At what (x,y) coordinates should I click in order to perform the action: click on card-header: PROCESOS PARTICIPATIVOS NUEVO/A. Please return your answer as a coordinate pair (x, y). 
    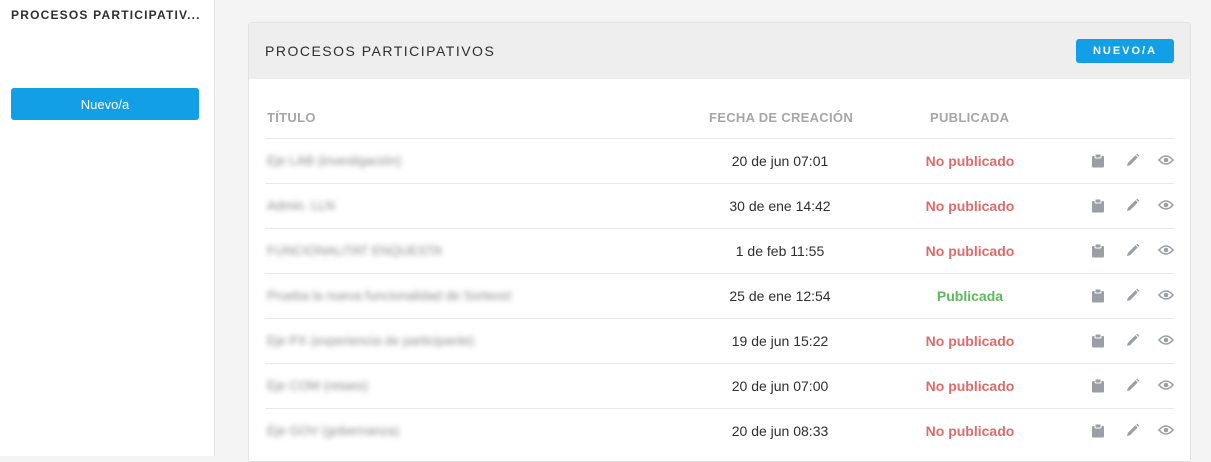
    Looking at the image, I should click on (719, 51).